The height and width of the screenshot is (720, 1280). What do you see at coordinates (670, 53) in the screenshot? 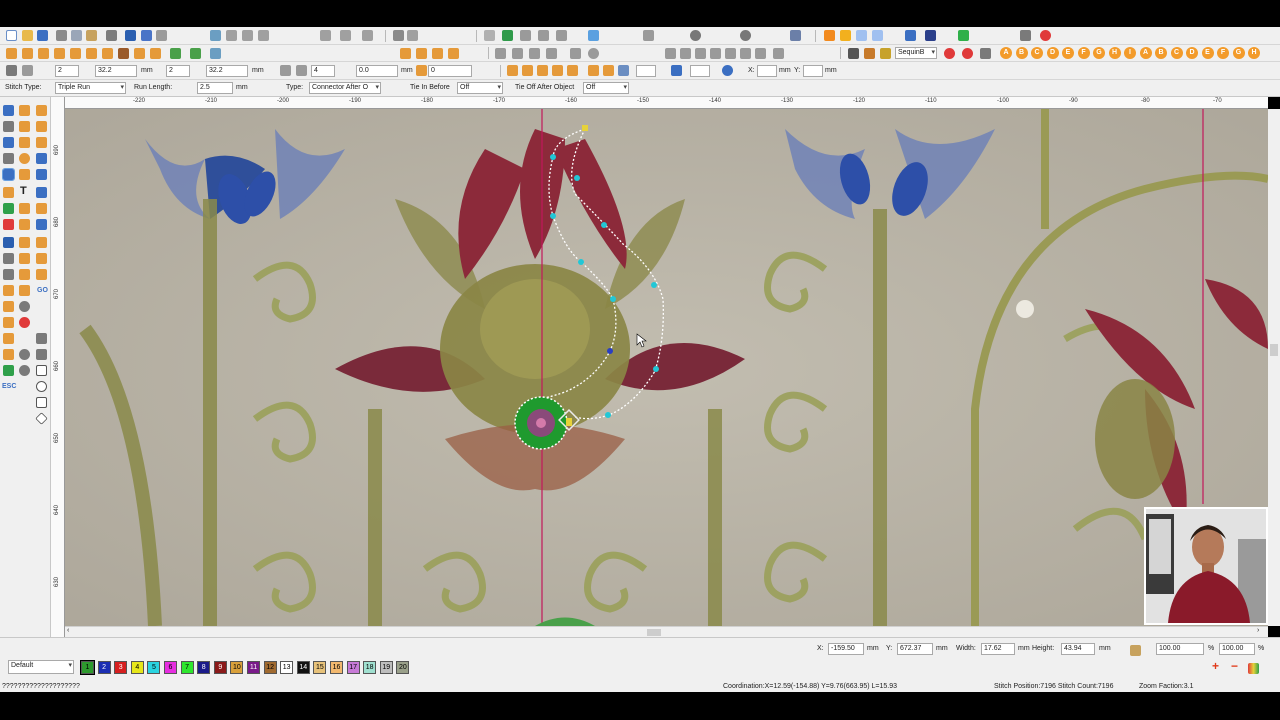
I see `transform-a-icon` at bounding box center [670, 53].